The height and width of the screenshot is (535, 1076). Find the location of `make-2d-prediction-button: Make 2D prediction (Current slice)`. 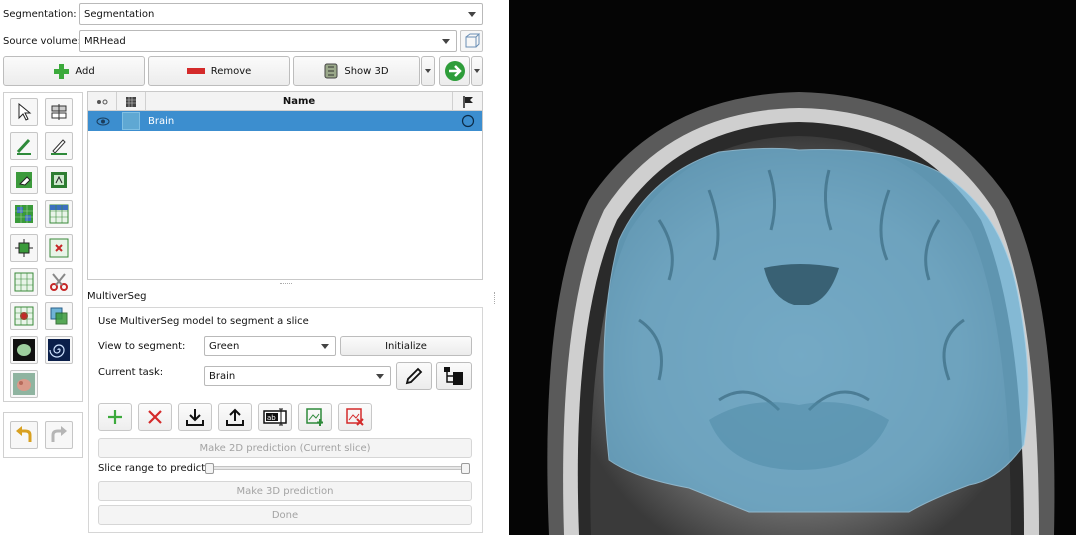

make-2d-prediction-button: Make 2D prediction (Current slice) is located at coordinates (285, 448).